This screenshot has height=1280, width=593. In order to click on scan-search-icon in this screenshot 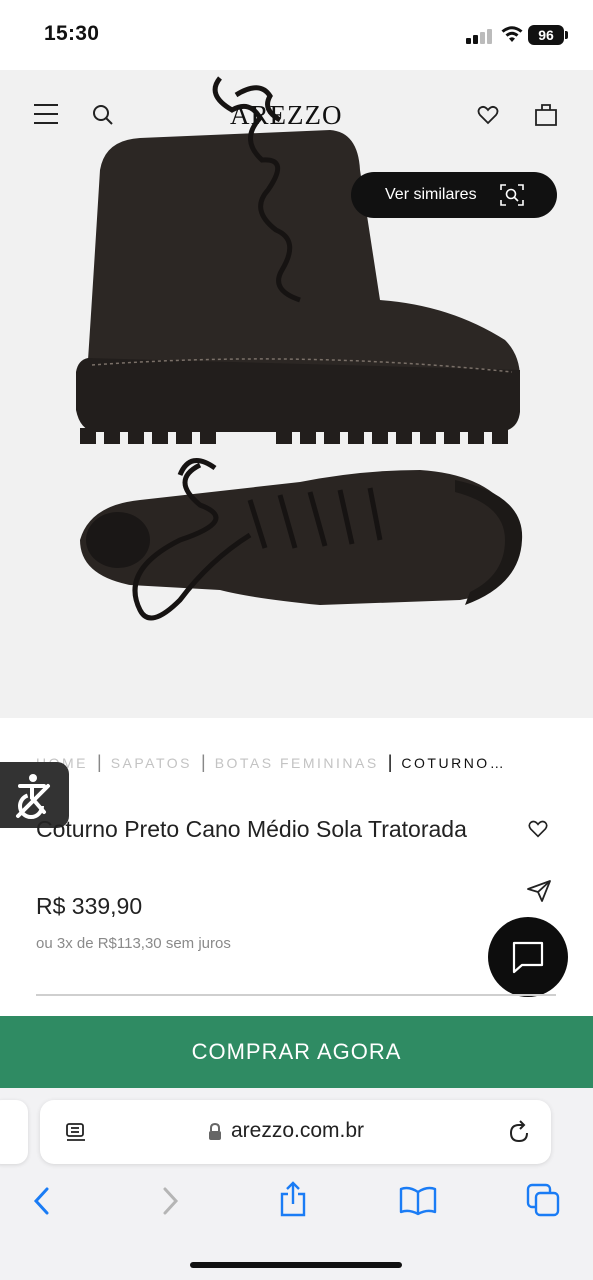, I will do `click(512, 195)`.